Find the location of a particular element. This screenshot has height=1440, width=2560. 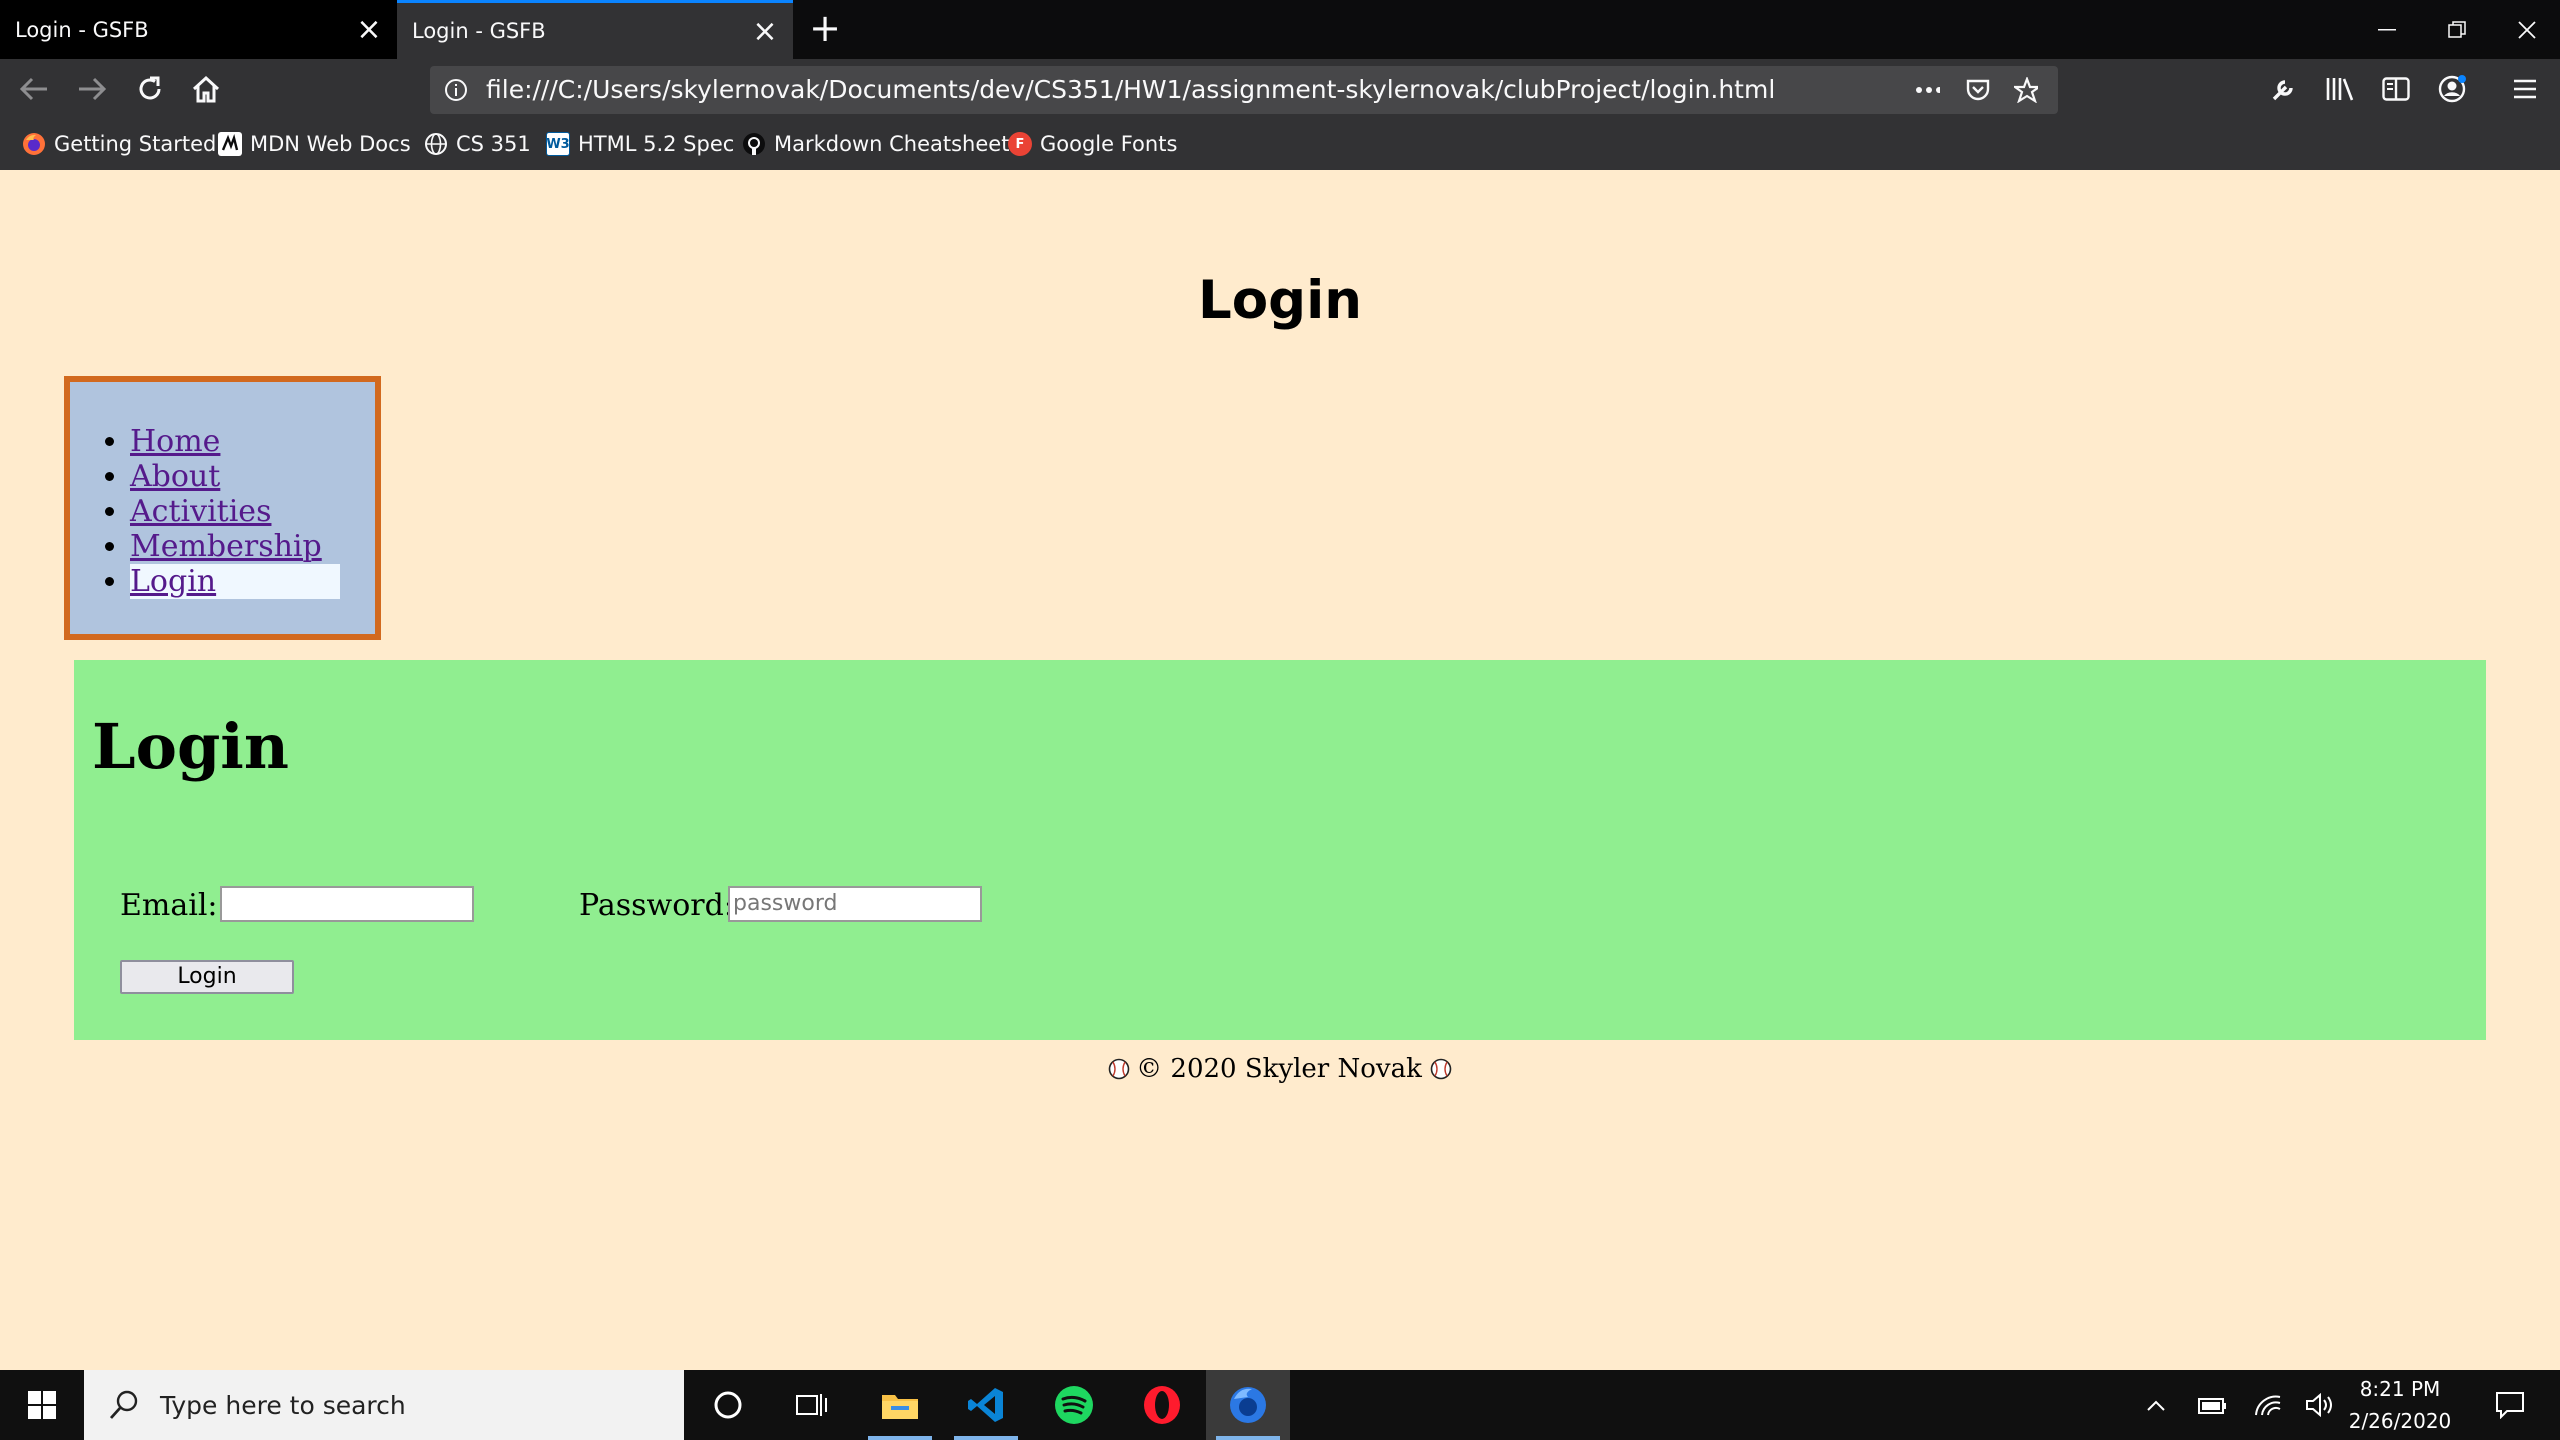

task-view-icon is located at coordinates (812, 1405).